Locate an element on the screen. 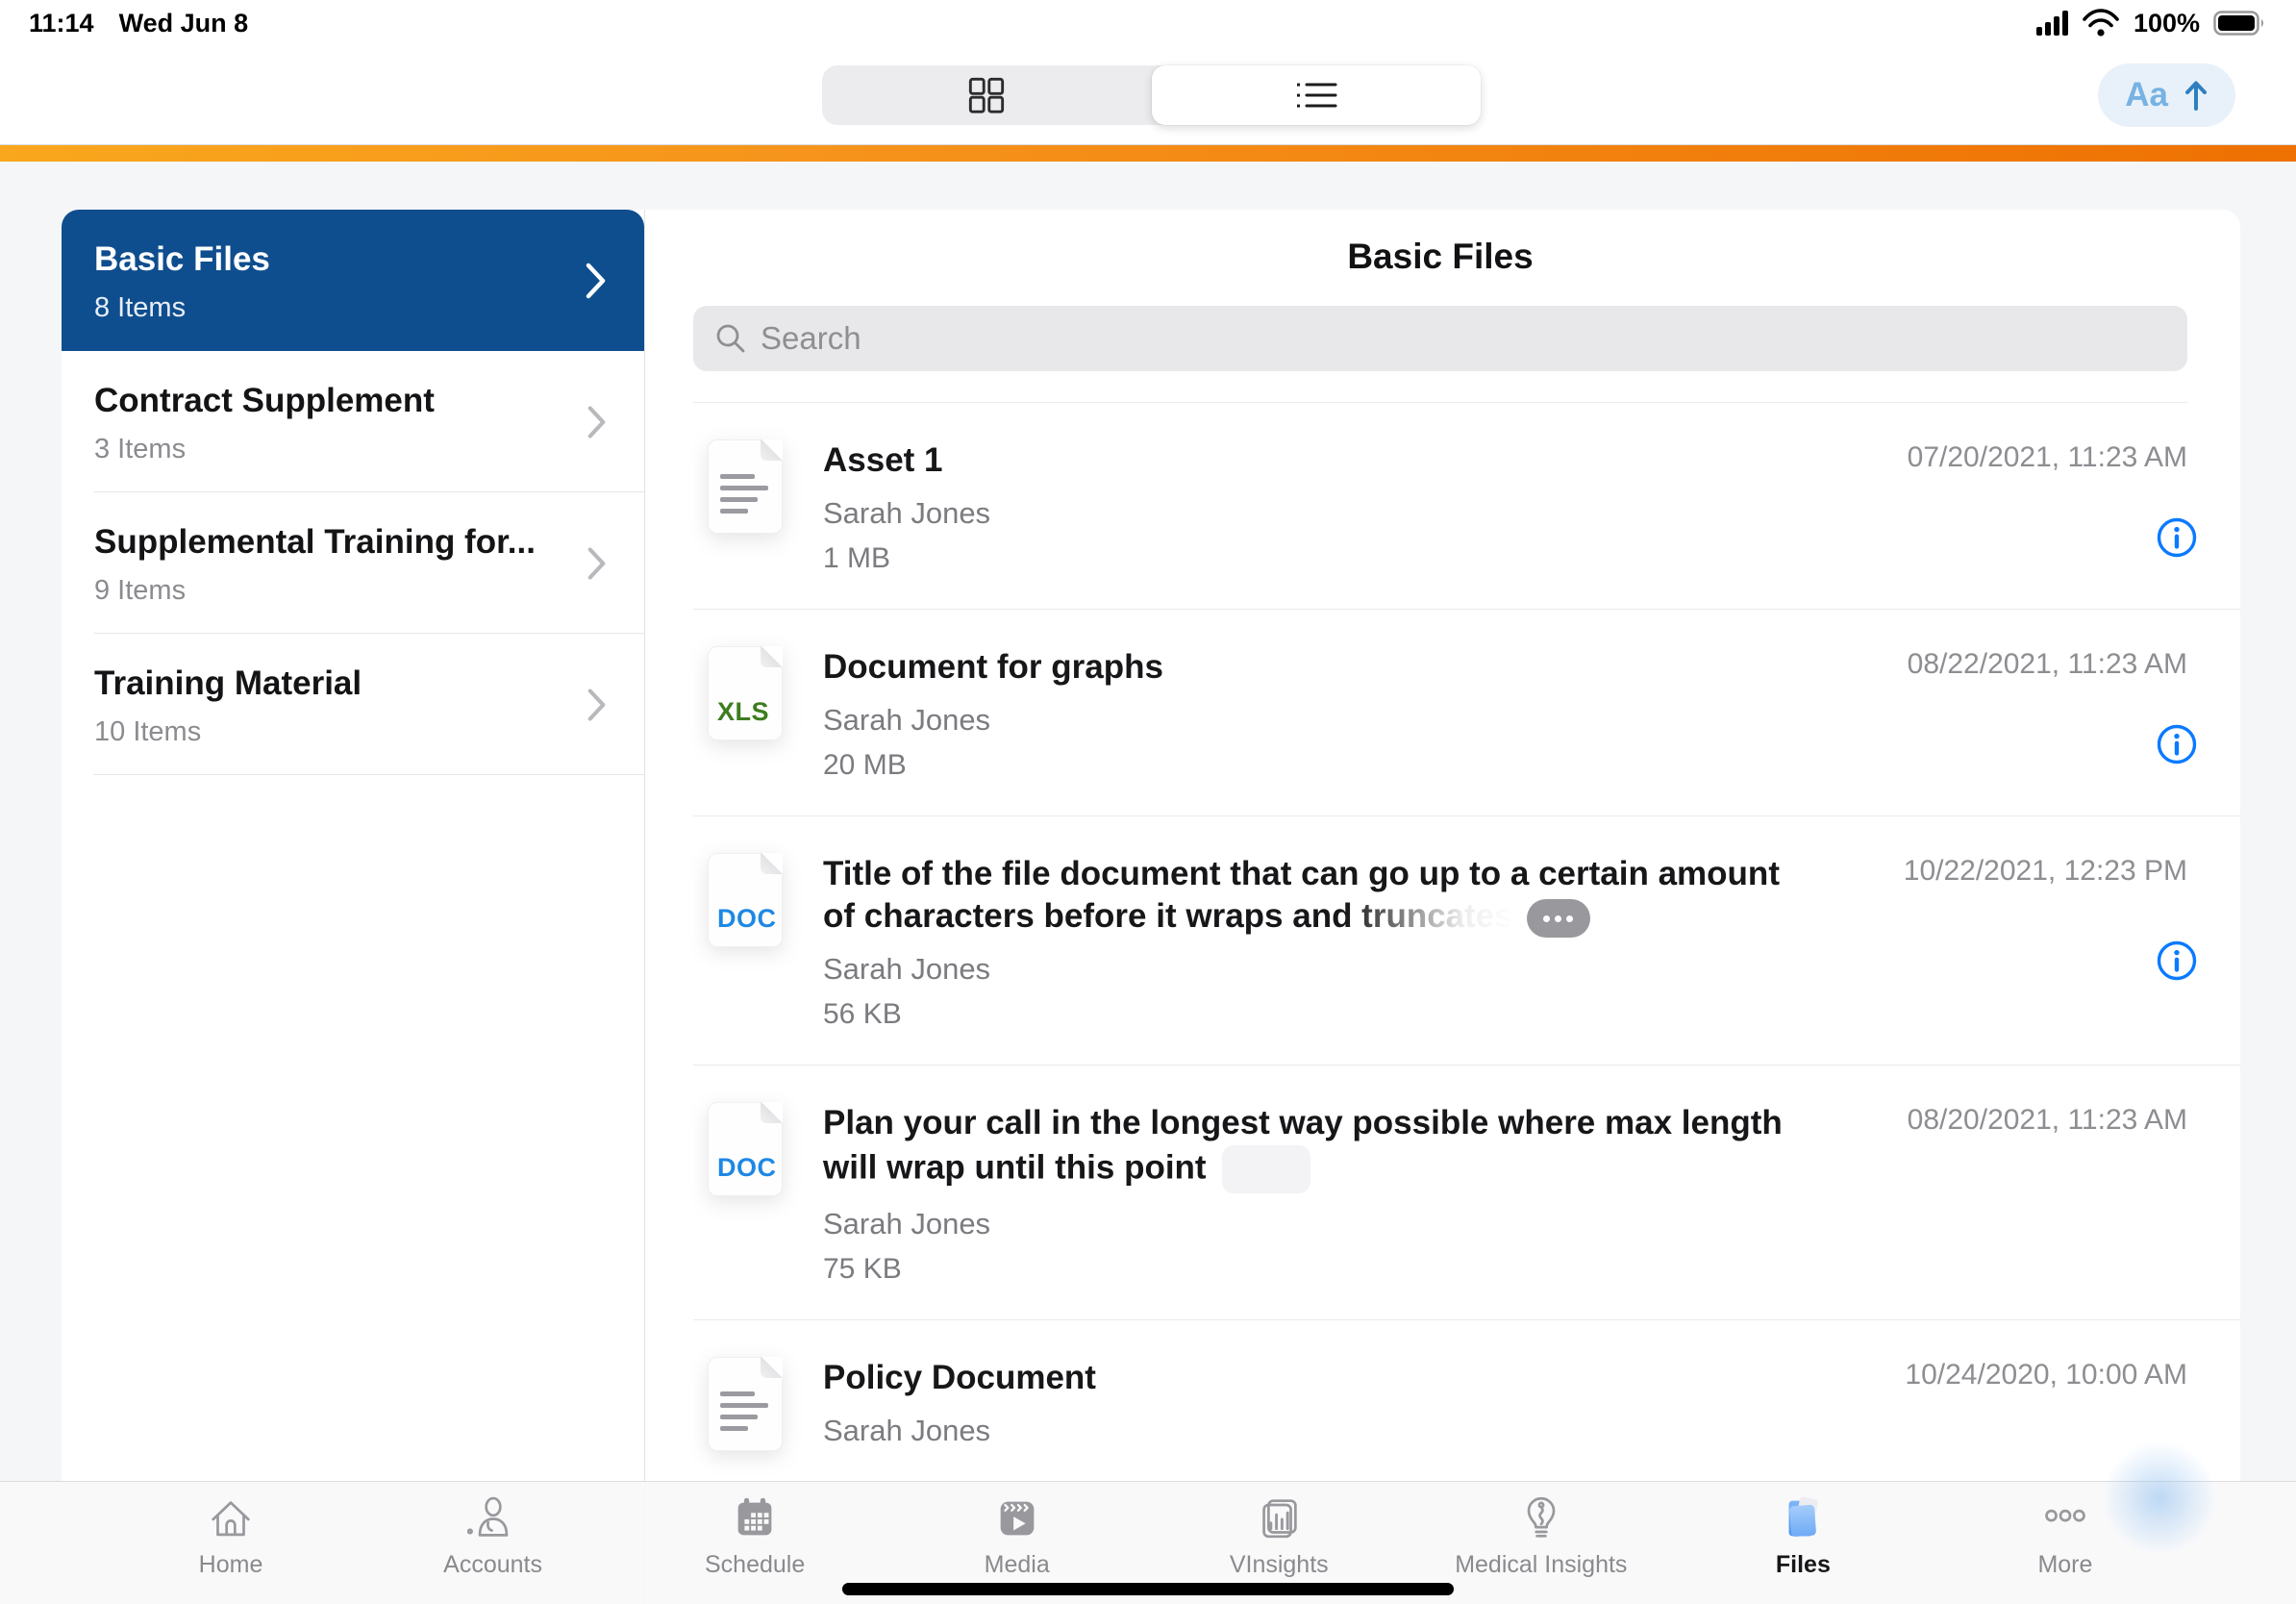 The image size is (2296, 1604). tab-label: Files is located at coordinates (1803, 1564).